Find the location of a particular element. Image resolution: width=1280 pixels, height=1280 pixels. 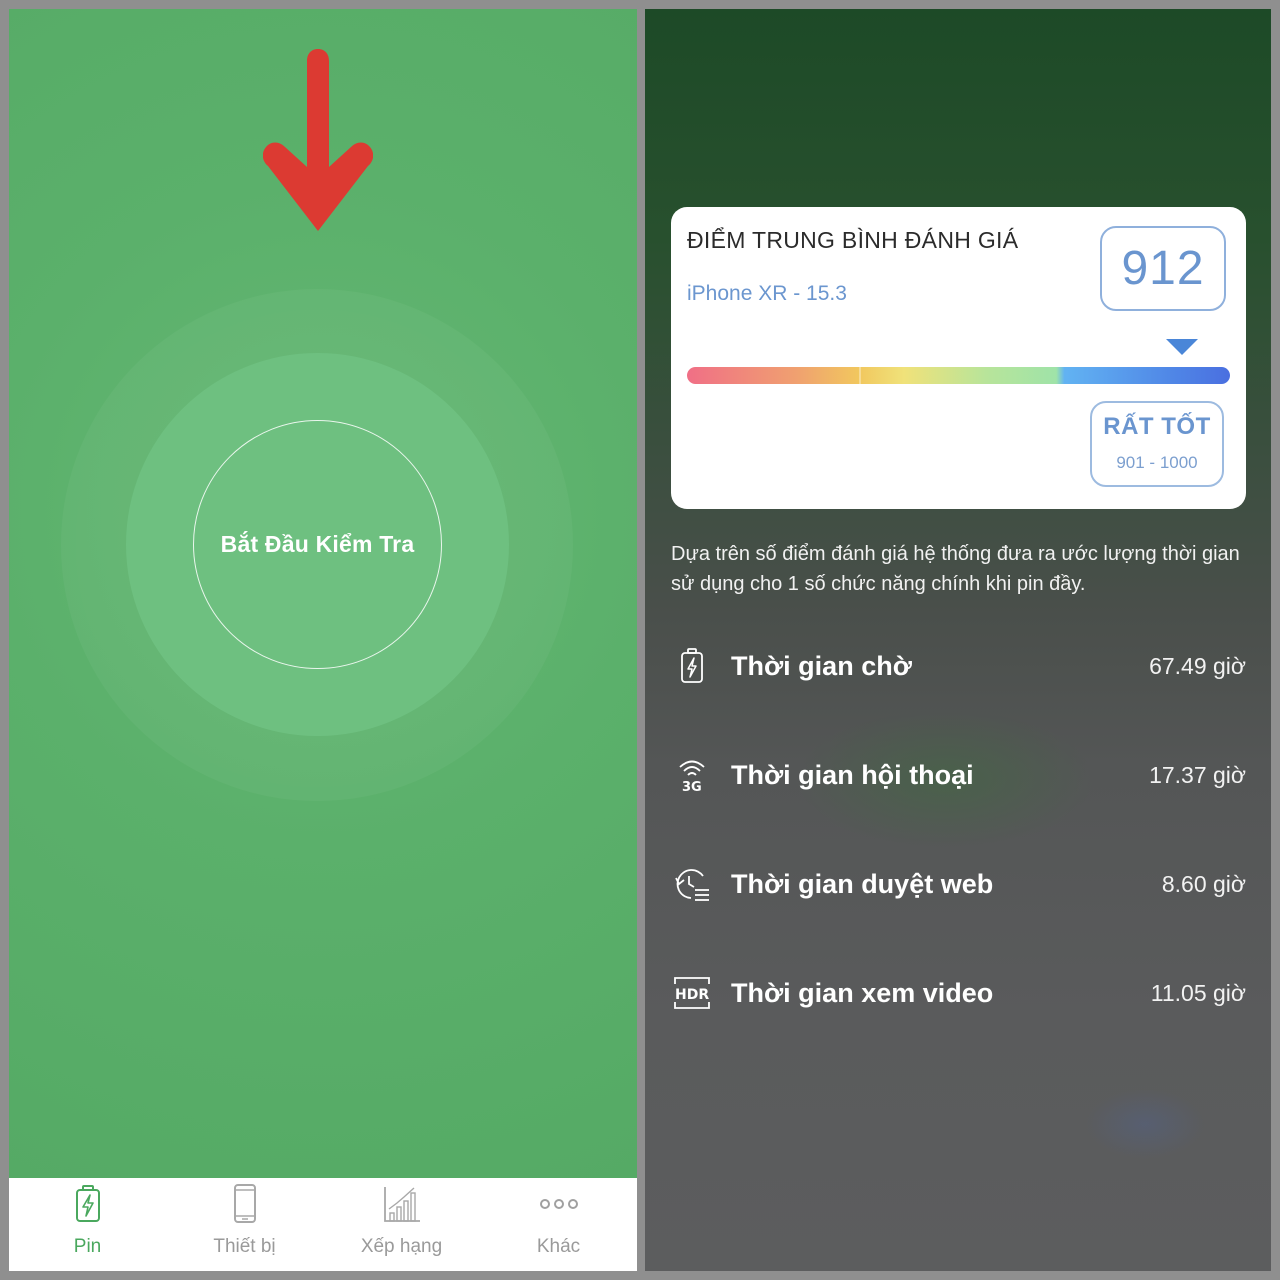

grade-range: 901 - 1000 is located at coordinates (1157, 462).